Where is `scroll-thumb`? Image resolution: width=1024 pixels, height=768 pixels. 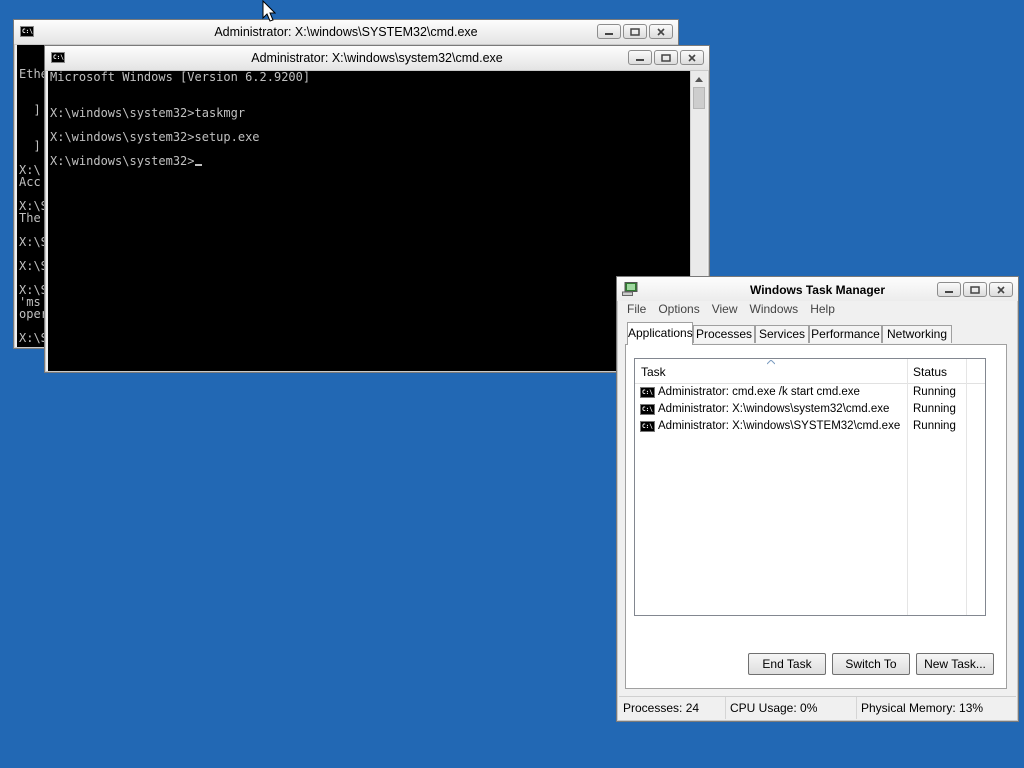
scroll-thumb is located at coordinates (699, 98).